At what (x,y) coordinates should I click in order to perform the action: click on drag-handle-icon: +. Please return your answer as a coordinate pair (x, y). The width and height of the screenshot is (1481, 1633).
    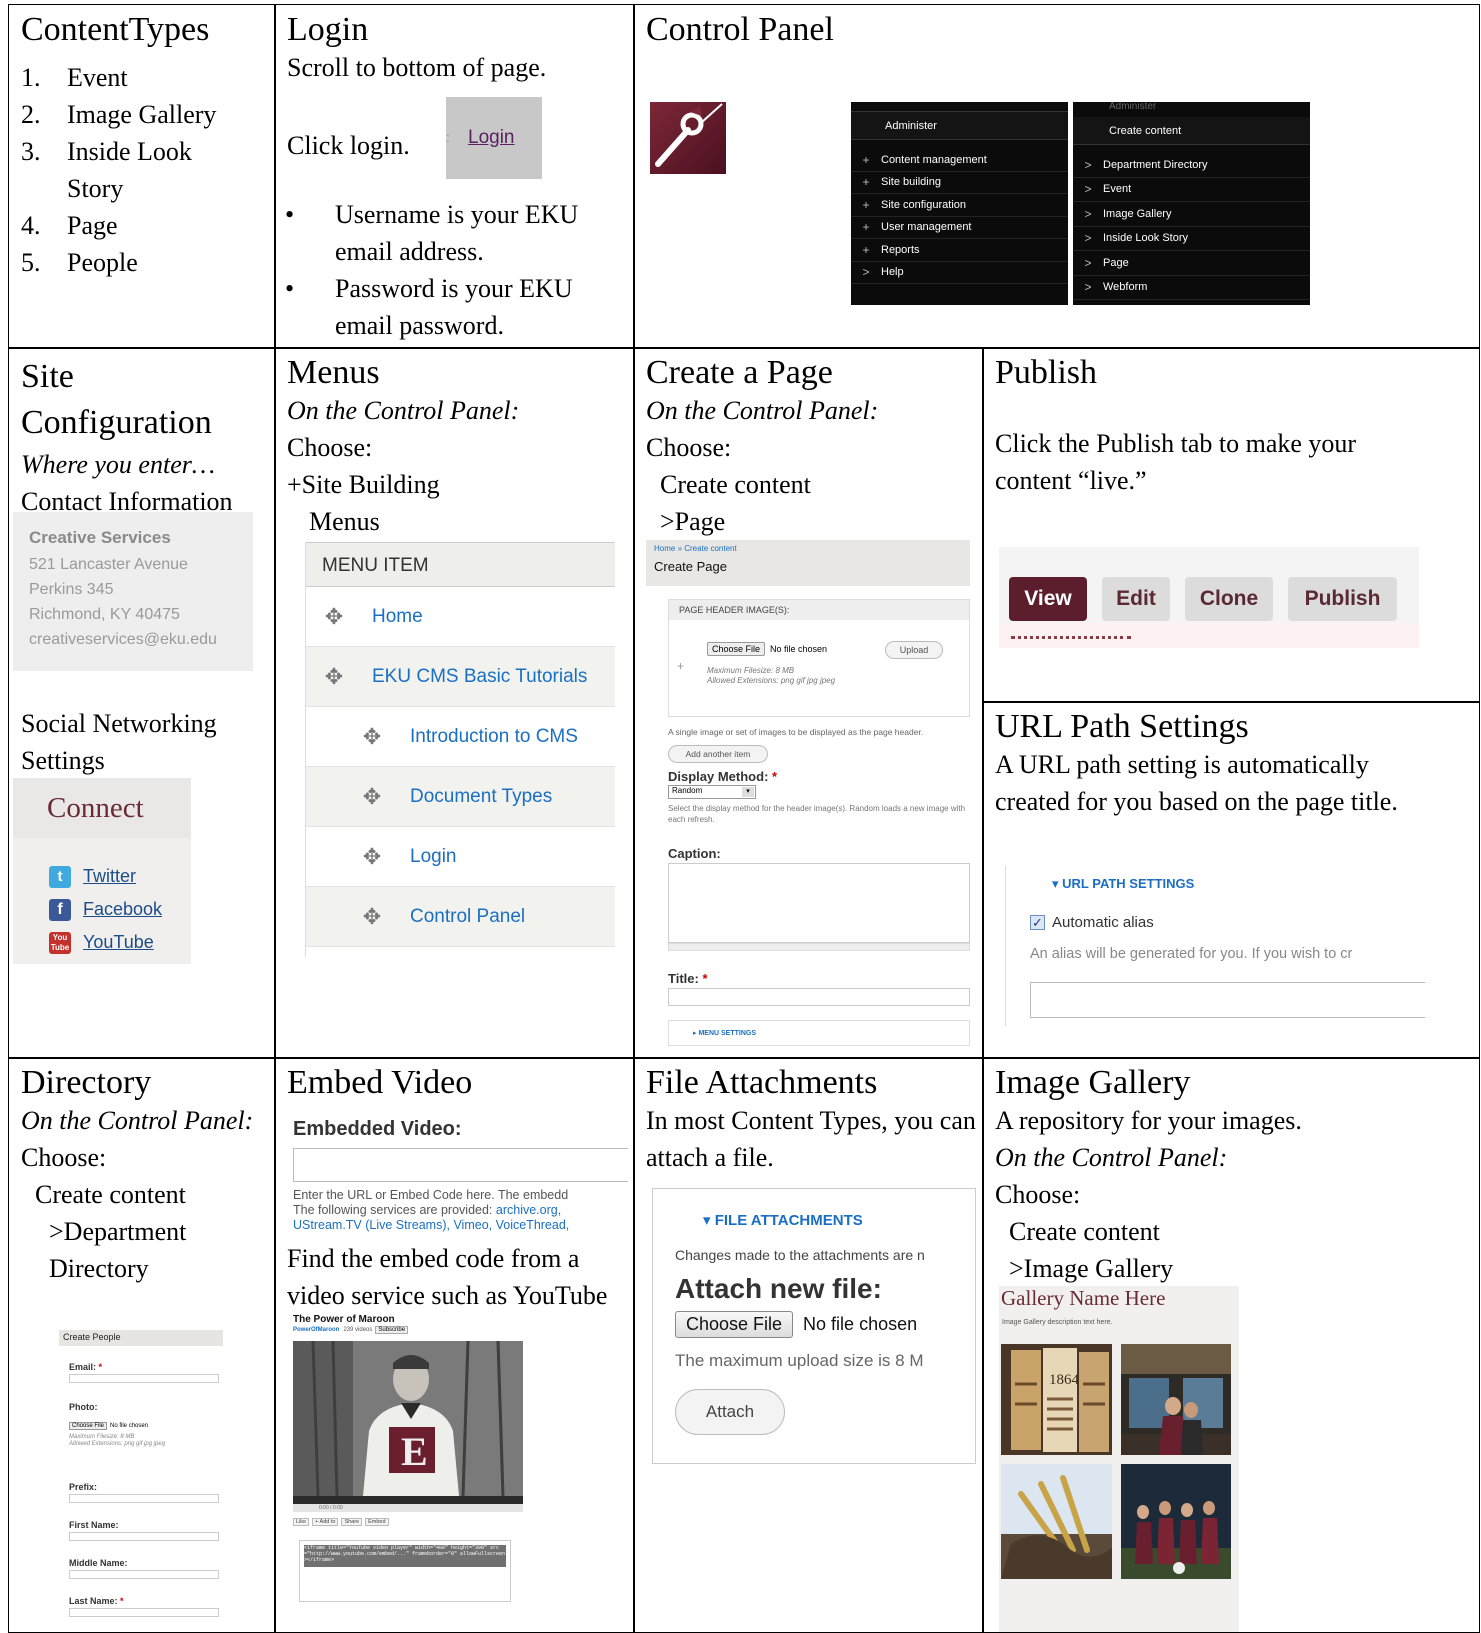
    Looking at the image, I should click on (680, 666).